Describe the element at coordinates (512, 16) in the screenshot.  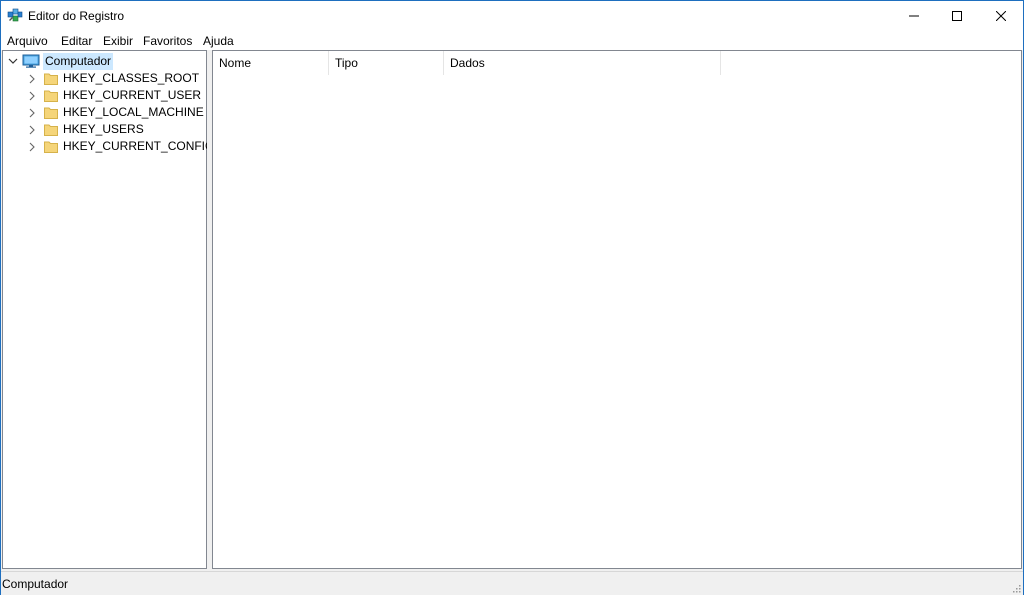
I see `title-bar: Editor do Registro` at that location.